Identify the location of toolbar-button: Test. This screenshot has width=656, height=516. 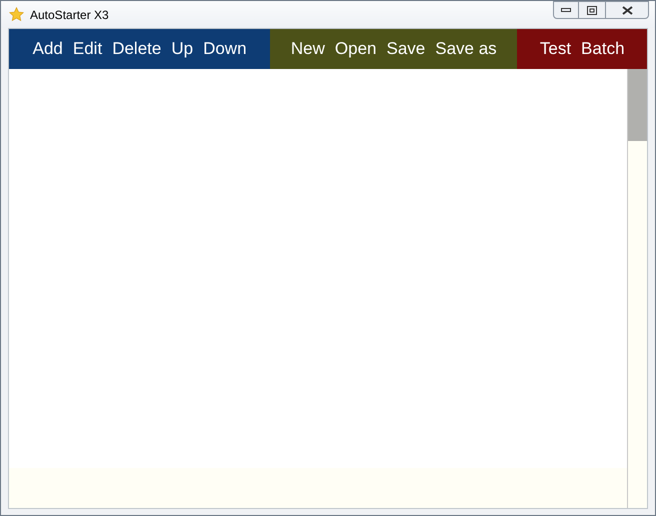
(556, 49).